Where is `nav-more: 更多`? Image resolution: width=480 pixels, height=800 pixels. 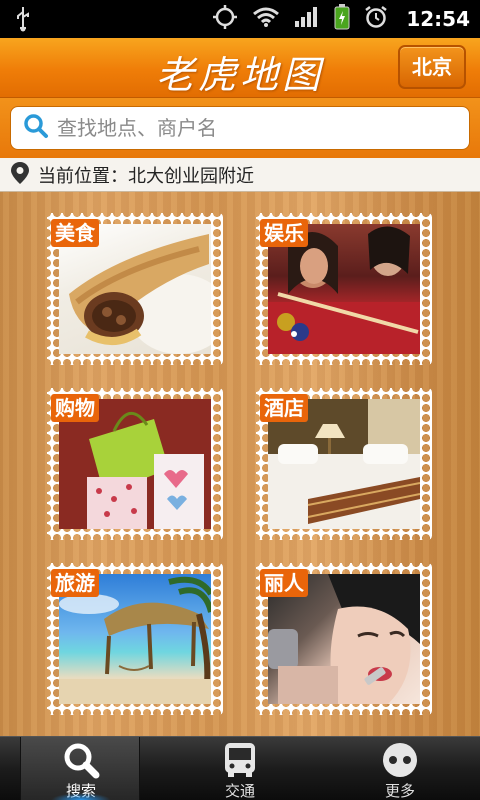 nav-more: 更多 is located at coordinates (400, 768).